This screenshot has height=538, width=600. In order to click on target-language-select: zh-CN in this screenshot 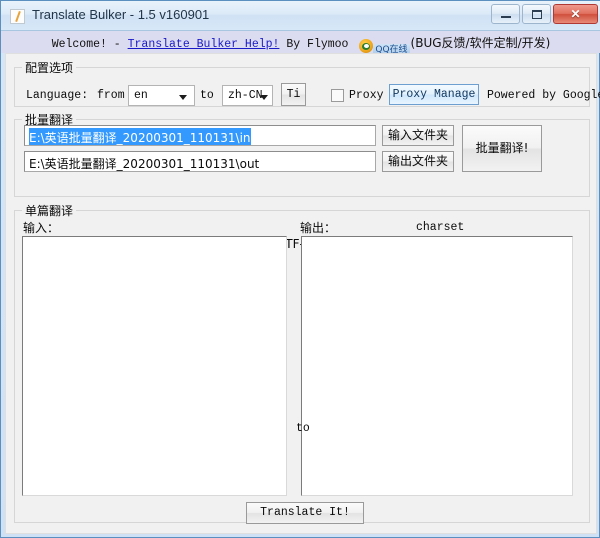, I will do `click(247, 95)`.